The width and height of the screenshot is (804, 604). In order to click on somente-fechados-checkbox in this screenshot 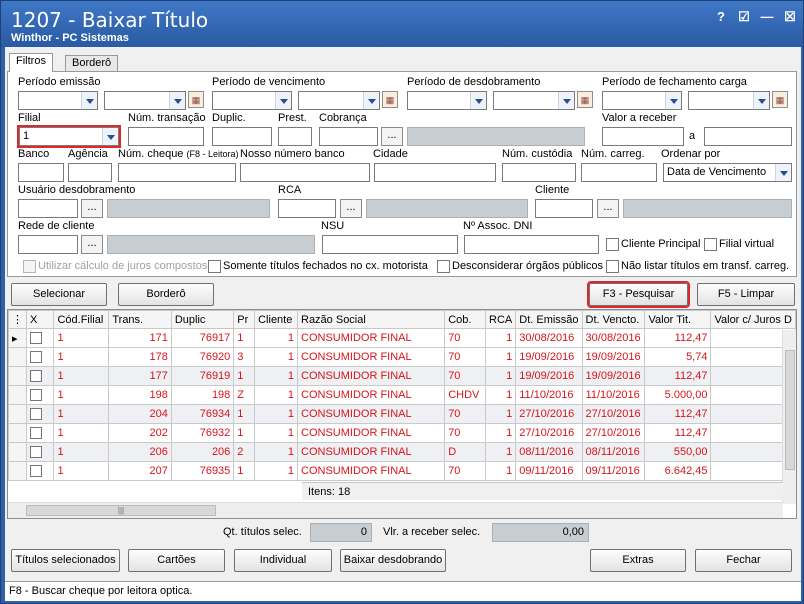, I will do `click(214, 266)`.